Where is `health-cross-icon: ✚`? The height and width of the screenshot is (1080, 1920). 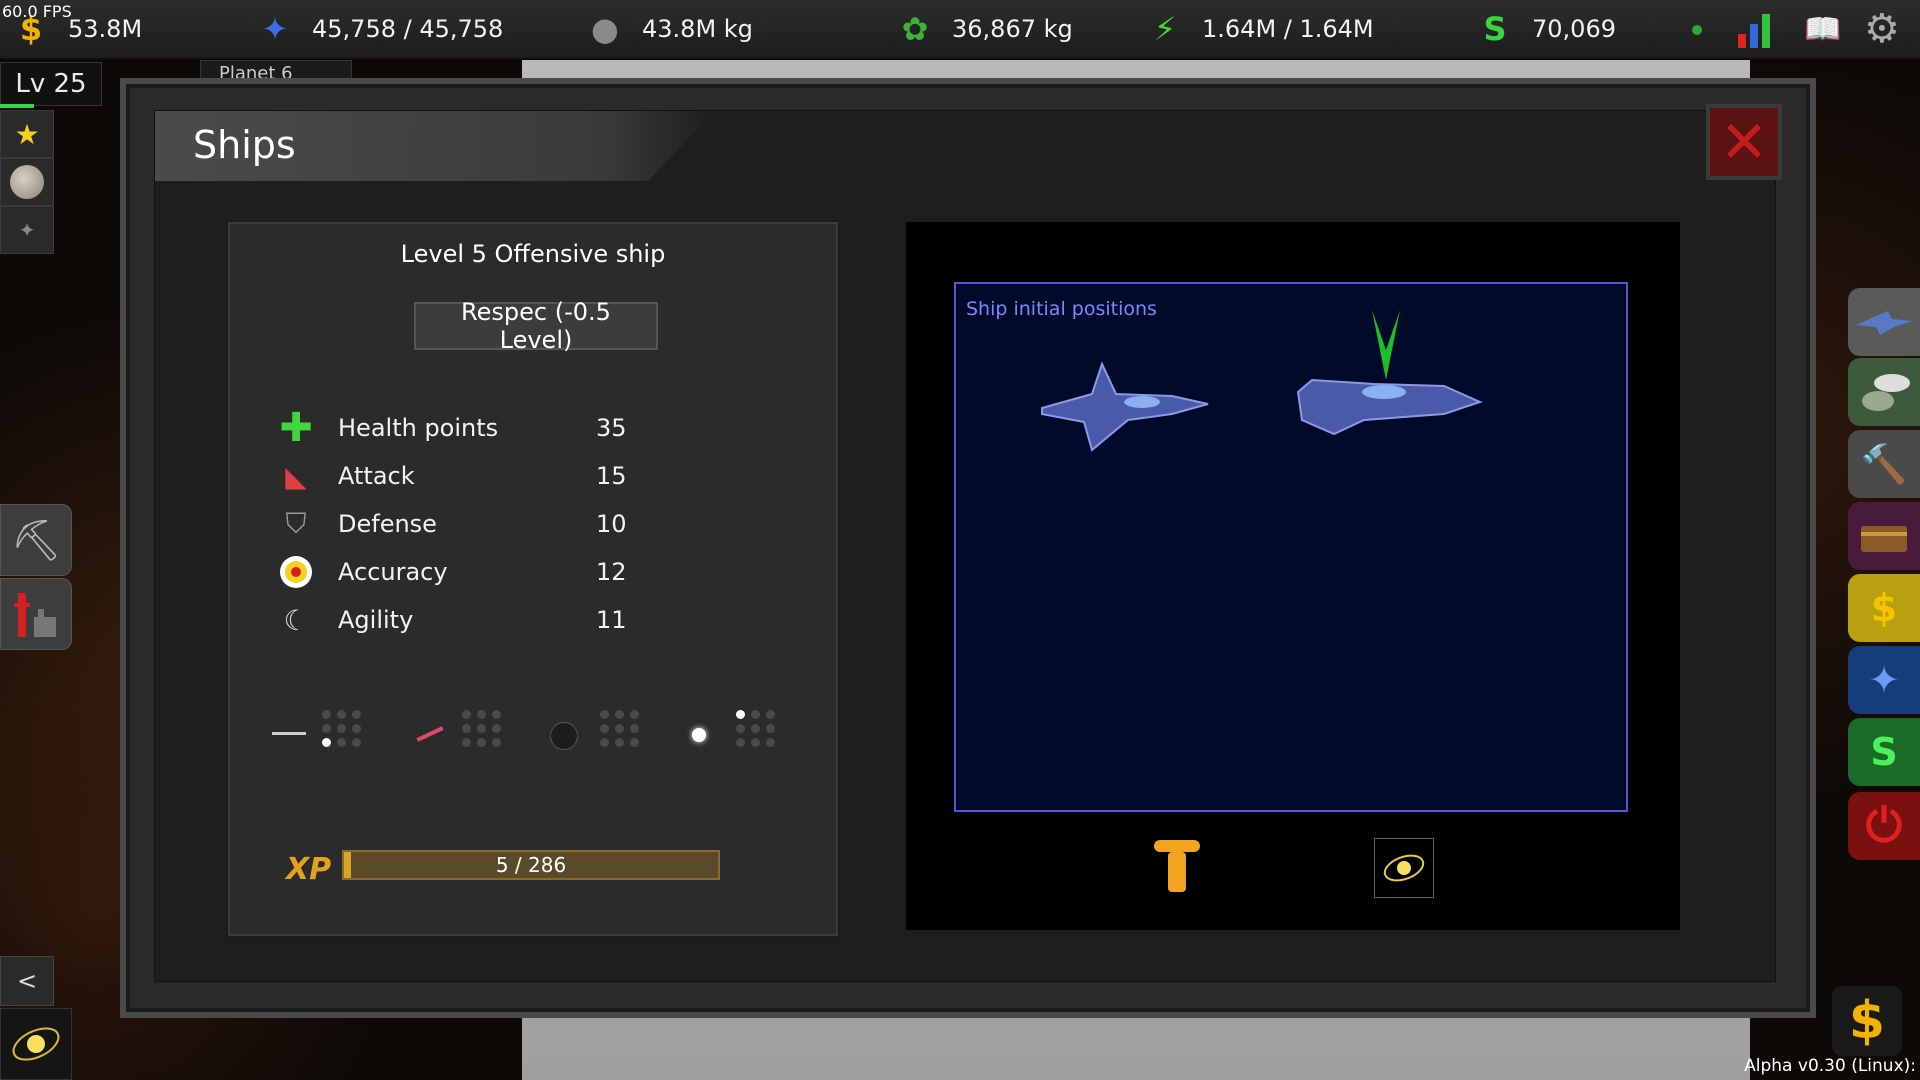 health-cross-icon: ✚ is located at coordinates (296, 428).